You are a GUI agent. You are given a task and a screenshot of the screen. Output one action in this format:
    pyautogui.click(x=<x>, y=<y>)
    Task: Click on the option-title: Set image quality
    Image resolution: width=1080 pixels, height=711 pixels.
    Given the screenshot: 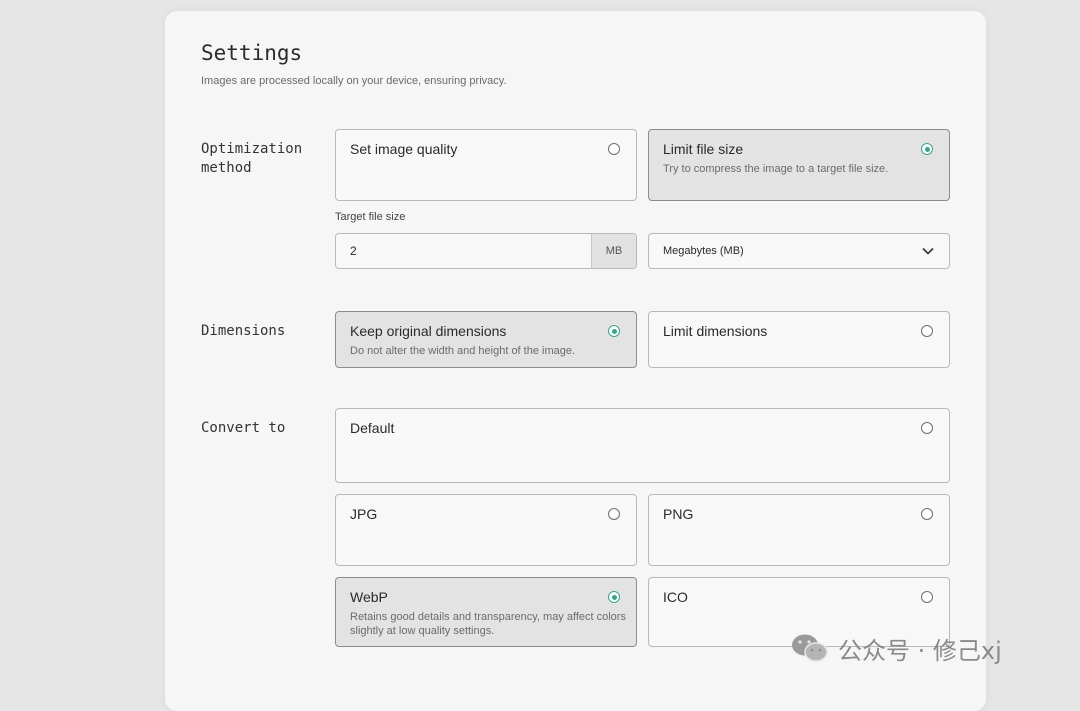 What is the action you would take?
    pyautogui.click(x=404, y=149)
    